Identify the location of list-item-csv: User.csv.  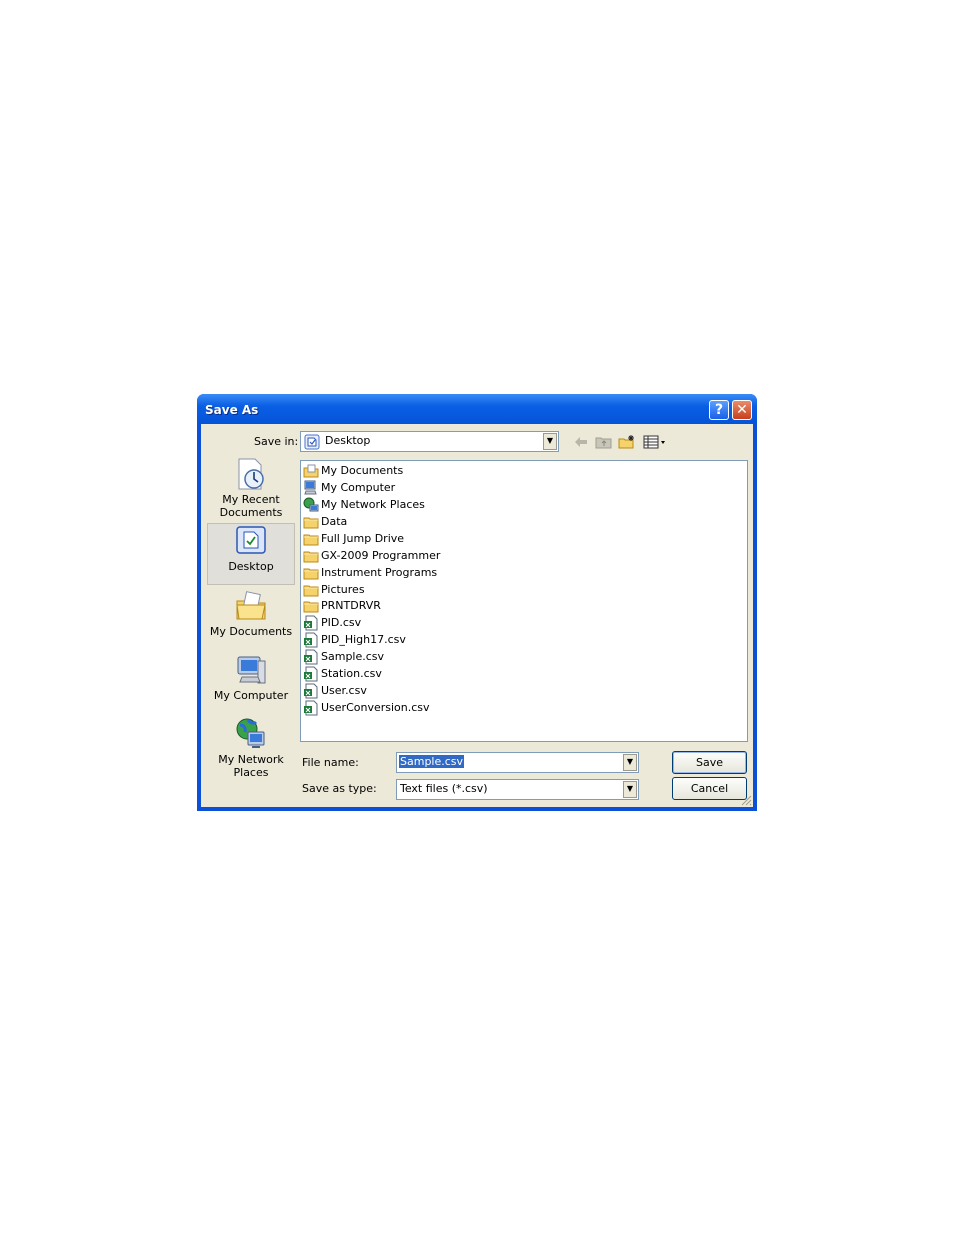
(335, 690).